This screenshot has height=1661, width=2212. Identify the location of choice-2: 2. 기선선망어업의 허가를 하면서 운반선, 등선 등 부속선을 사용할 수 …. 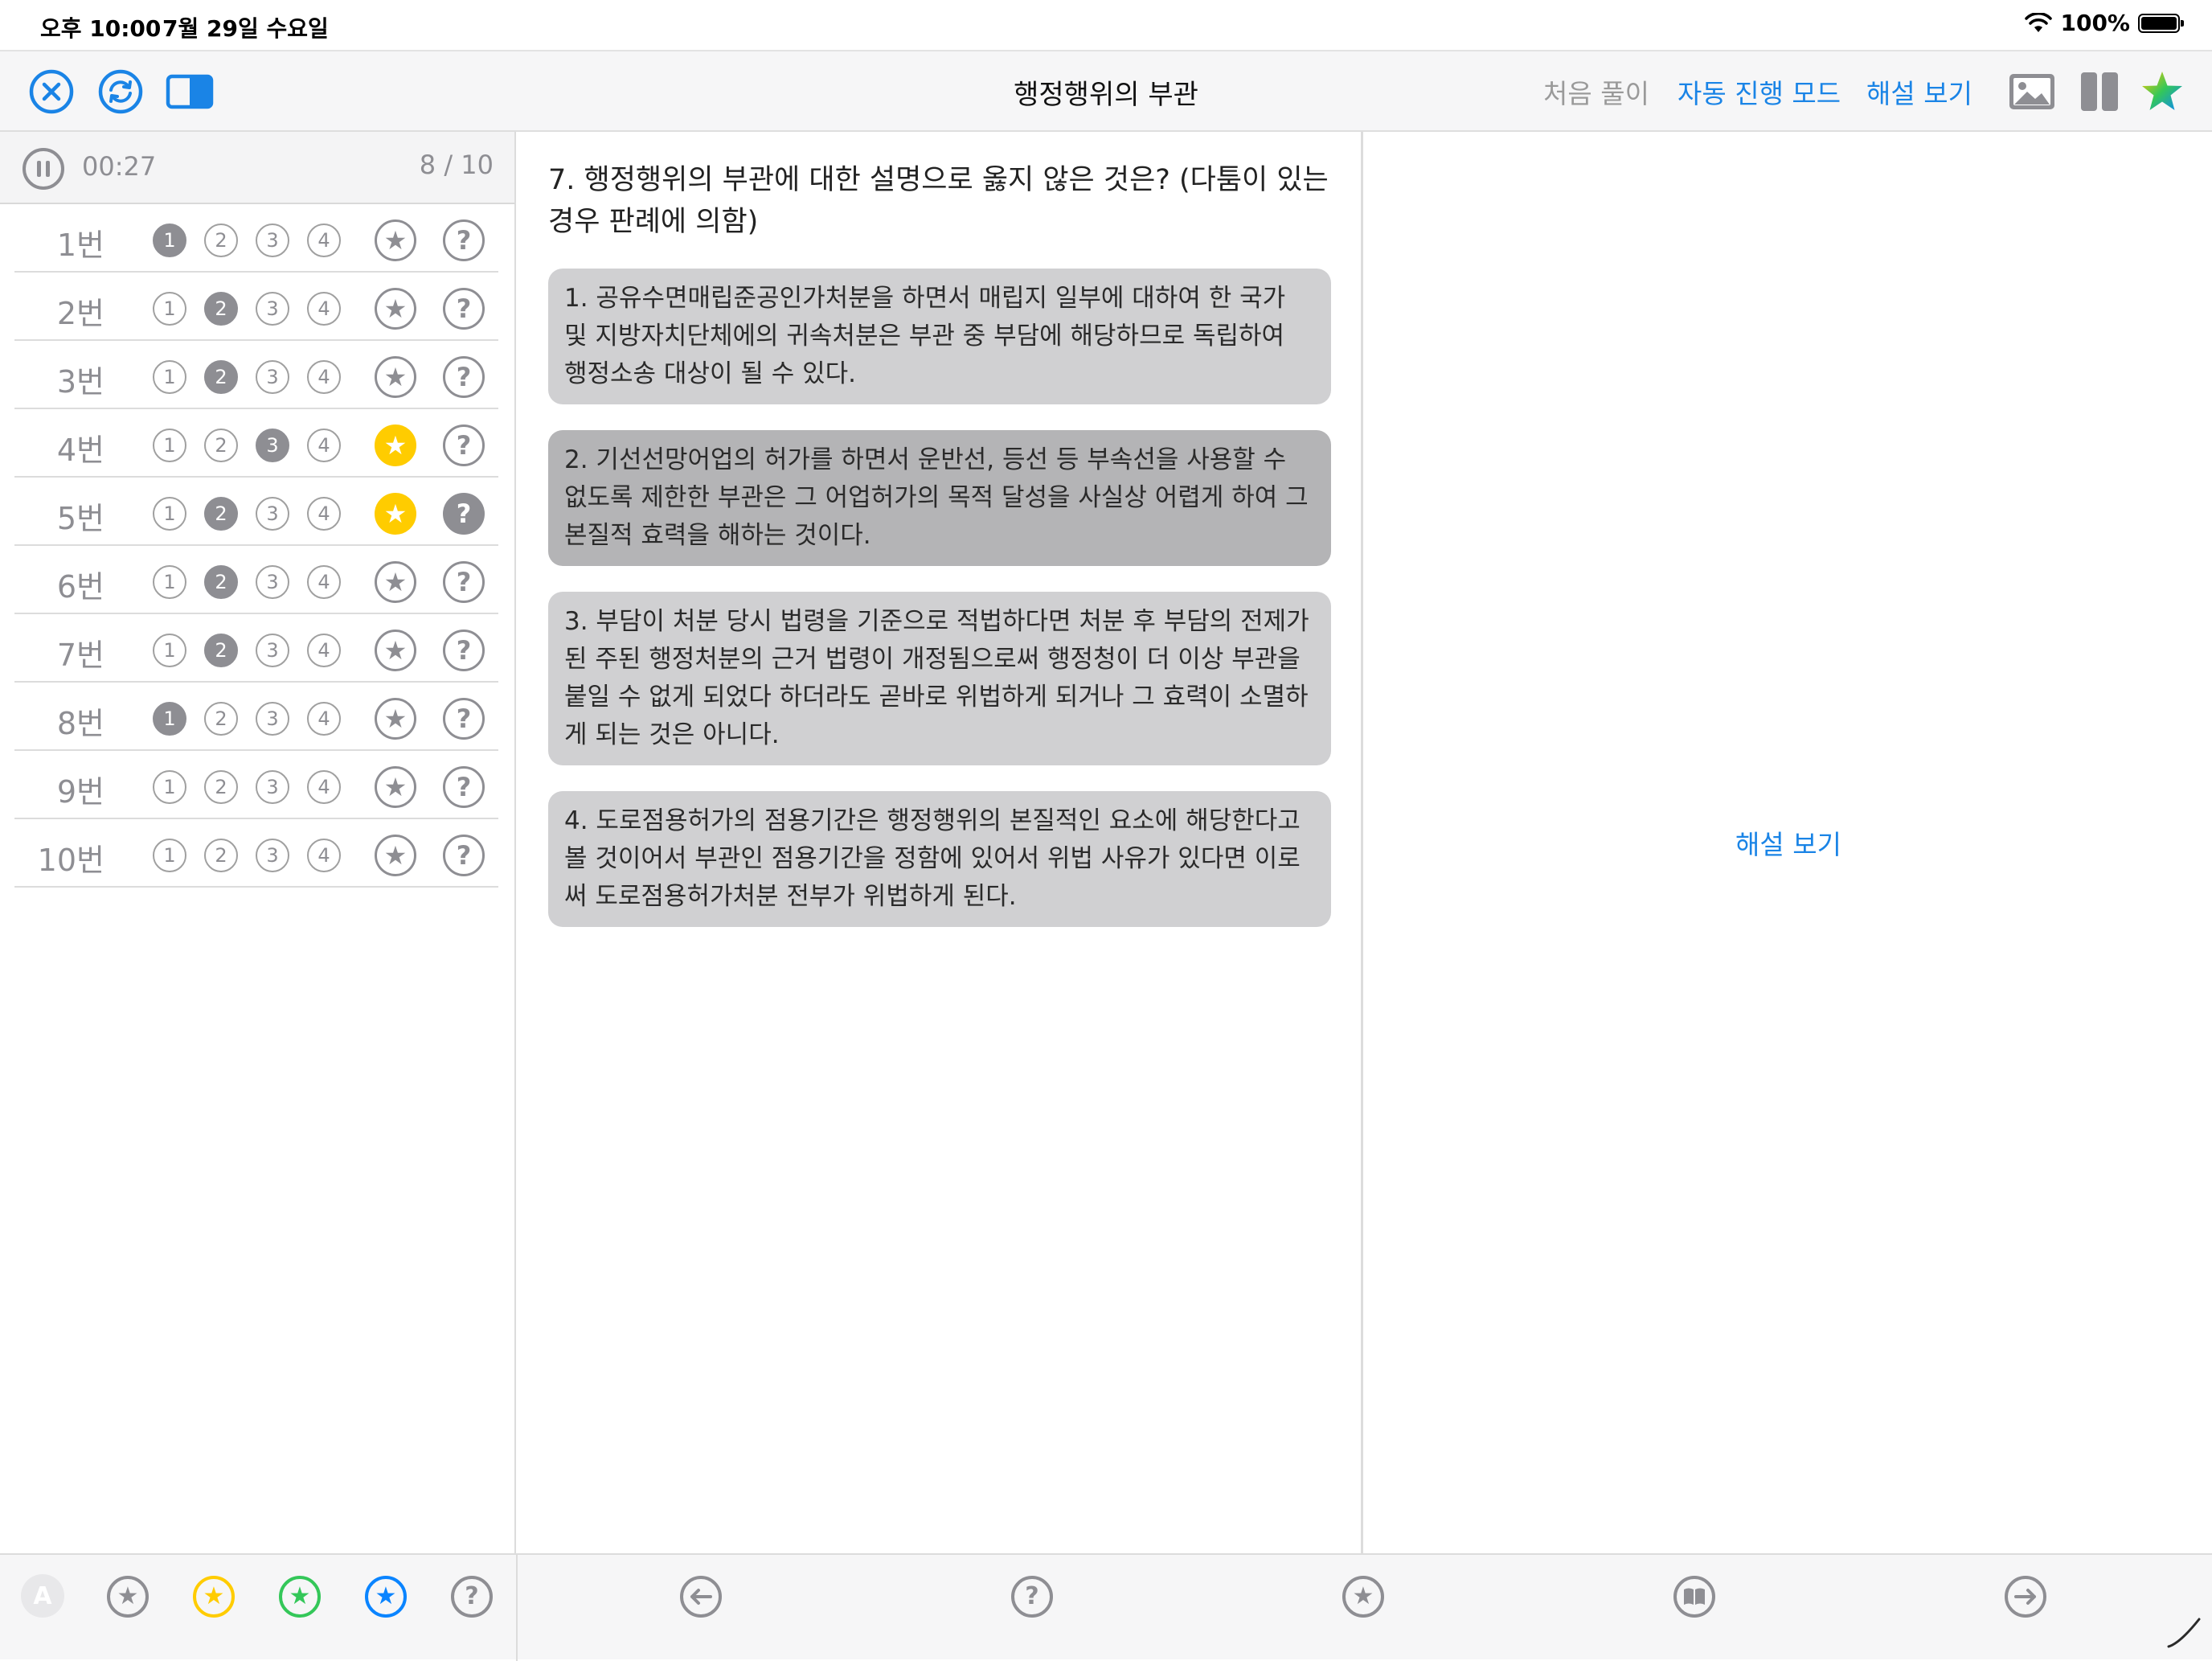
(939, 498).